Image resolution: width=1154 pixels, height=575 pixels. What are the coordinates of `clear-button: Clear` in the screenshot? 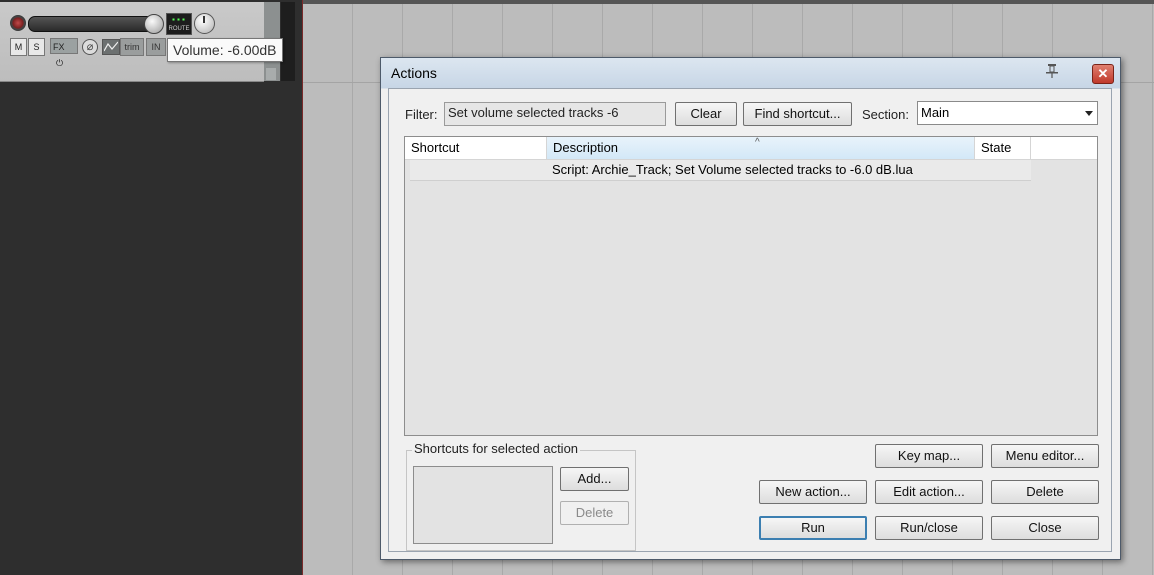 It's located at (706, 114).